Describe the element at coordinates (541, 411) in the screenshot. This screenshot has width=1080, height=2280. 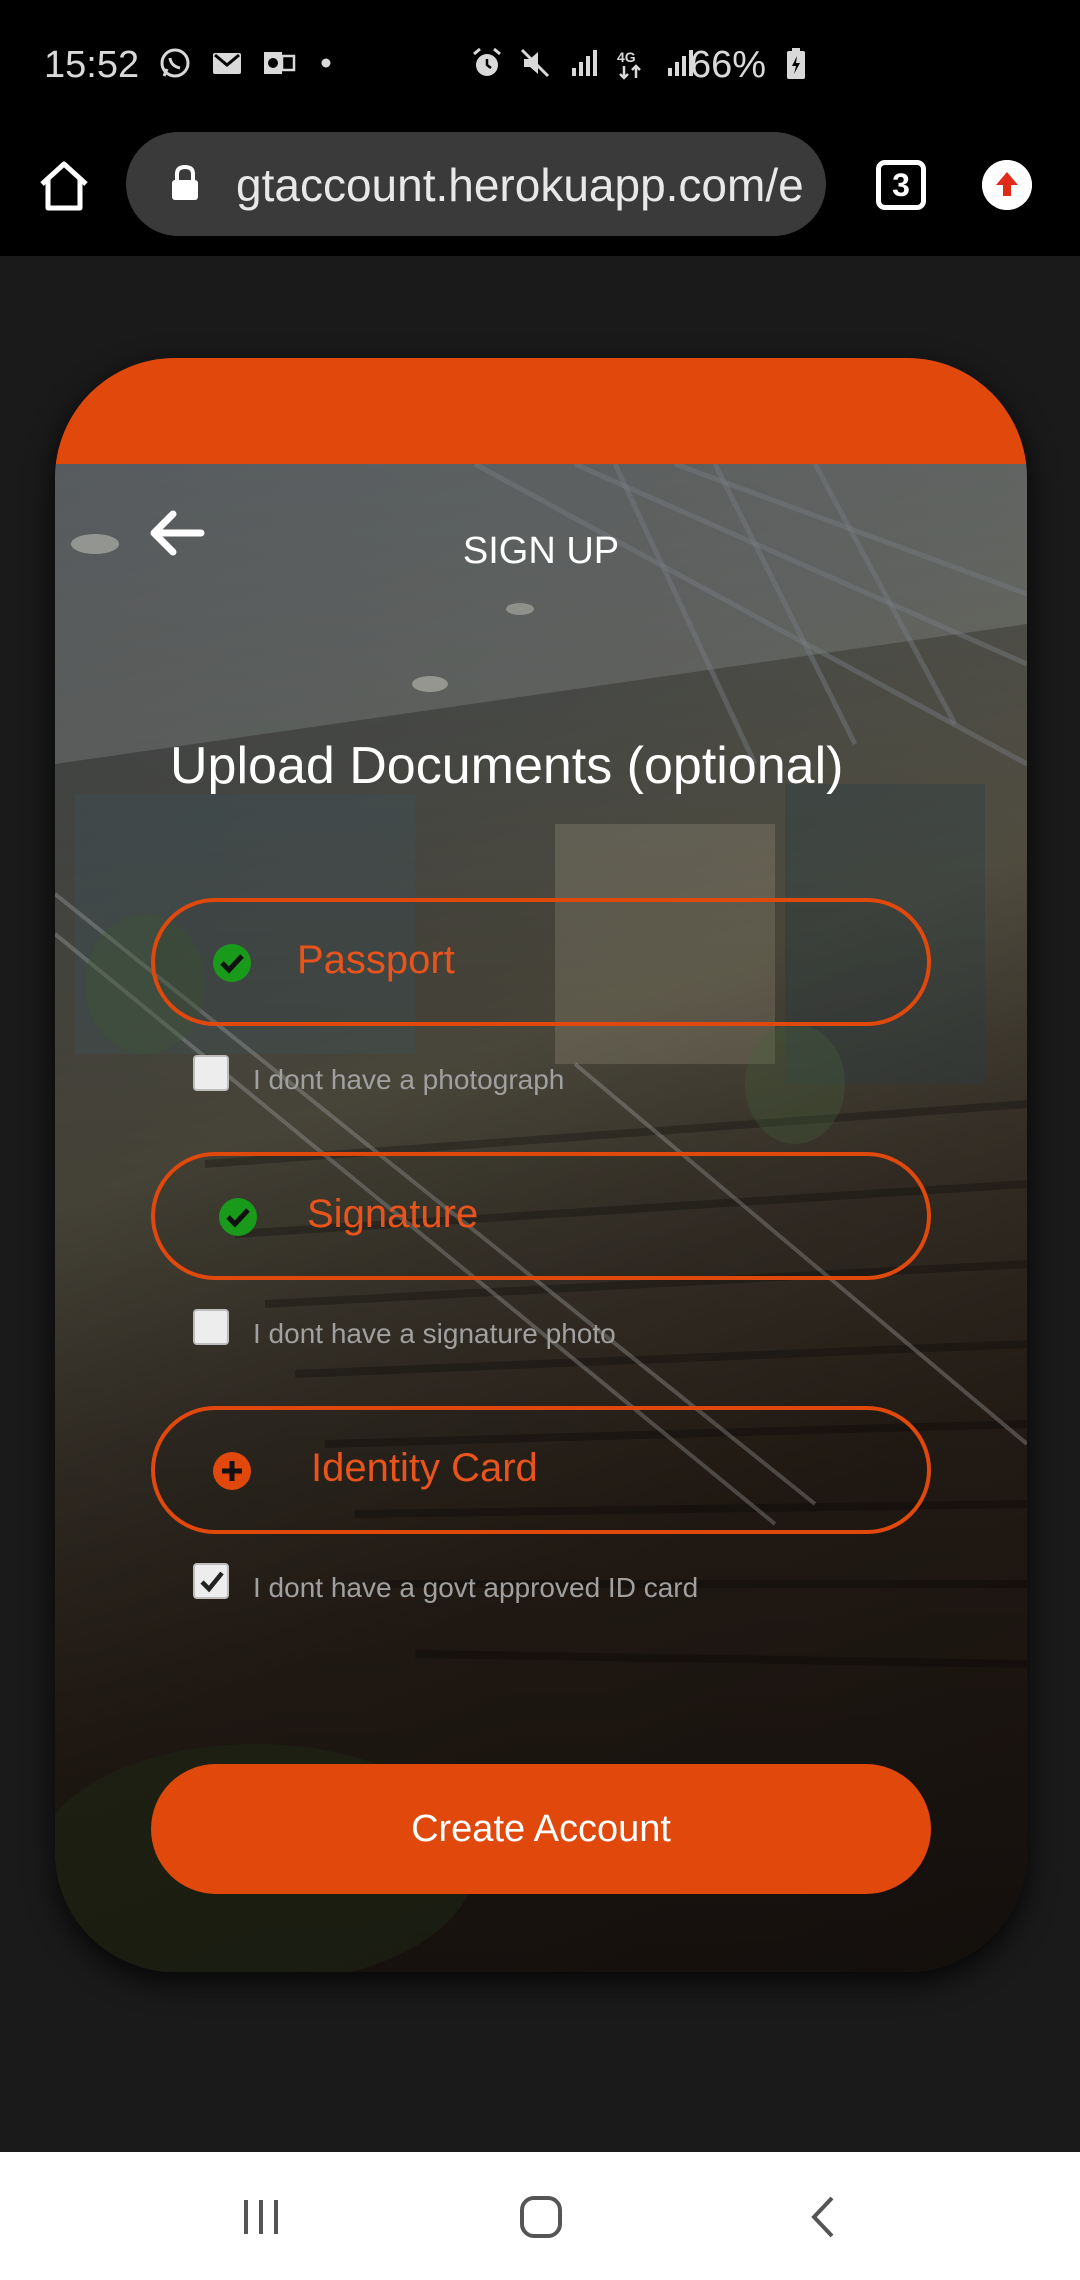
I see `card-header-band` at that location.